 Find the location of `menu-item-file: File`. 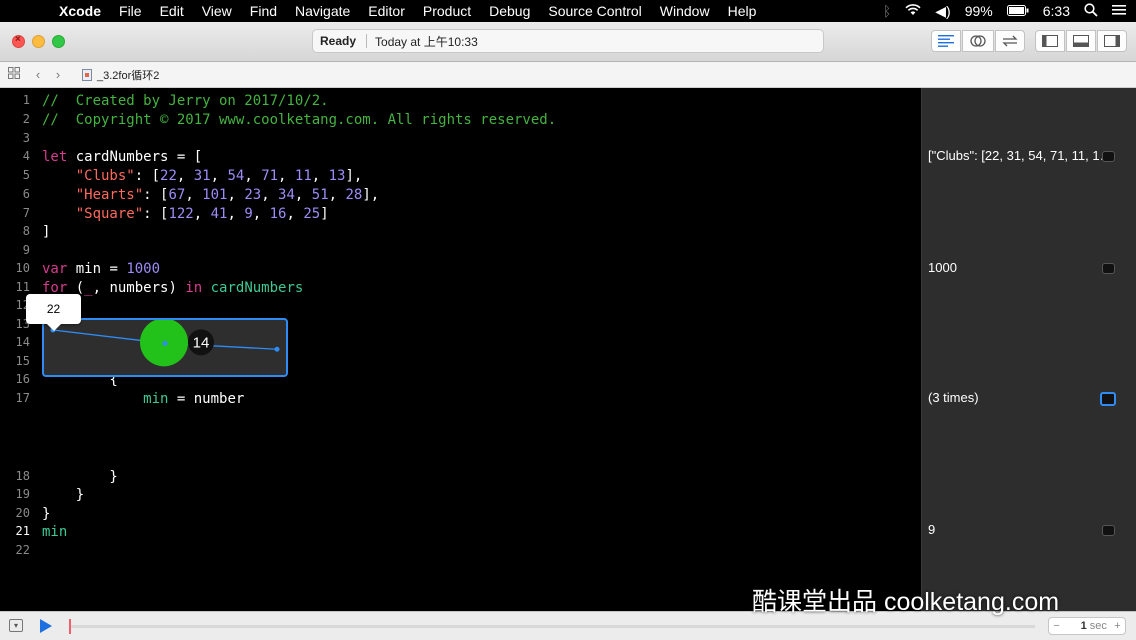

menu-item-file: File is located at coordinates (130, 11).